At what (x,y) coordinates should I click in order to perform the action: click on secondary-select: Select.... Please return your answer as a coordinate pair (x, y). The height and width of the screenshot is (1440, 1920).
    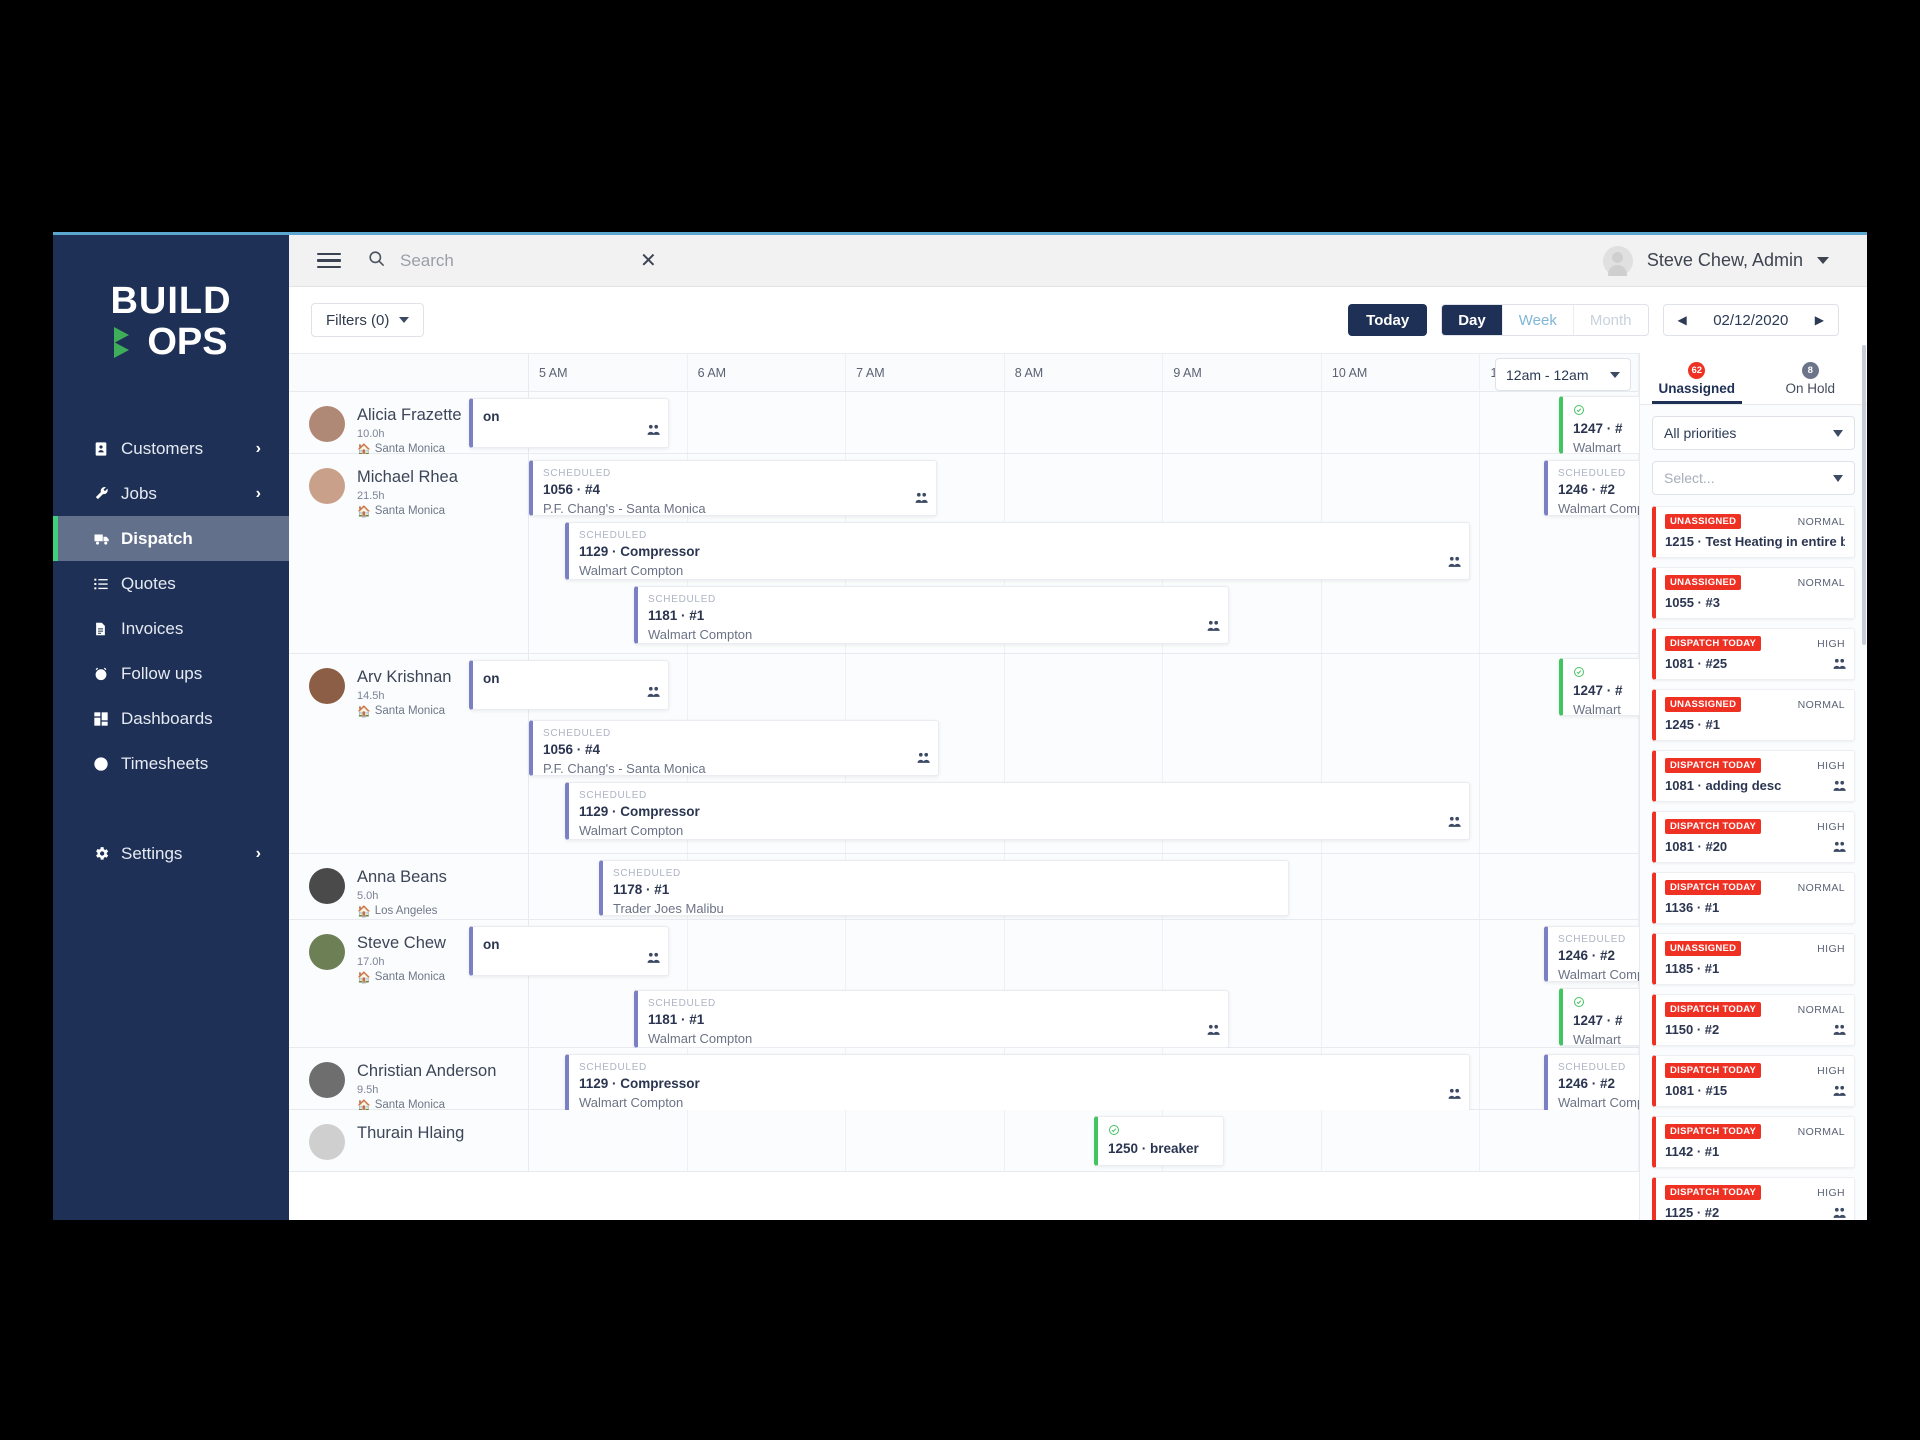
    Looking at the image, I should click on (1753, 478).